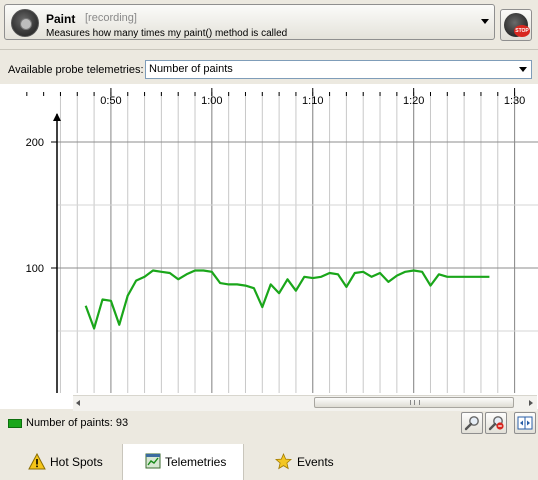 The width and height of the screenshot is (538, 480). What do you see at coordinates (76, 462) in the screenshot?
I see `tab-label: Hot Spots` at bounding box center [76, 462].